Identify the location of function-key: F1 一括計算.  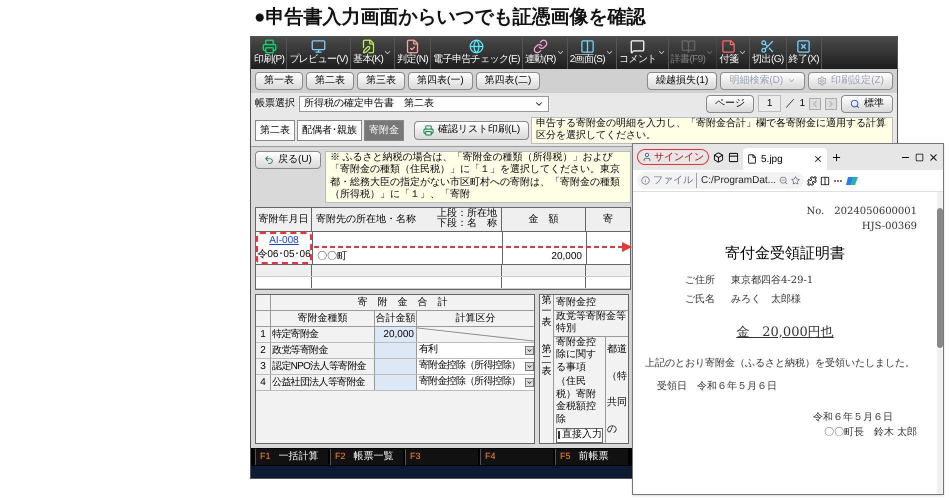
(291, 456).